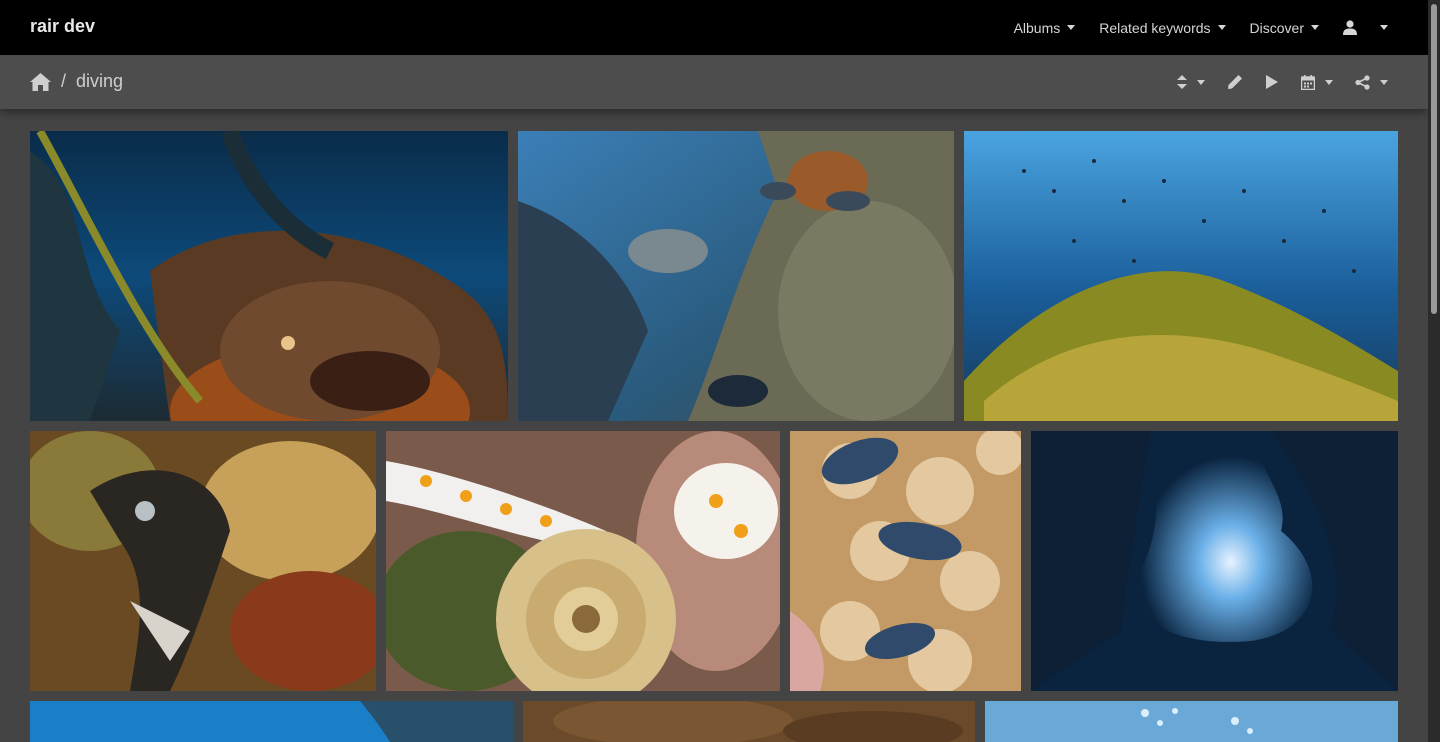  What do you see at coordinates (1317, 82) in the screenshot?
I see `calendar-button` at bounding box center [1317, 82].